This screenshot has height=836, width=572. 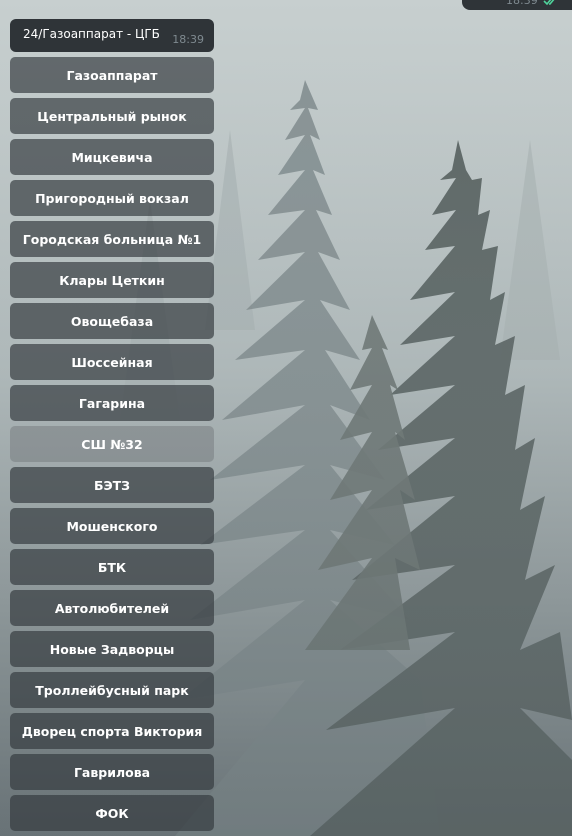 What do you see at coordinates (112, 239) in the screenshot?
I see `keyboard-button-gorodskaya-bolnitsa: Городская больница №1` at bounding box center [112, 239].